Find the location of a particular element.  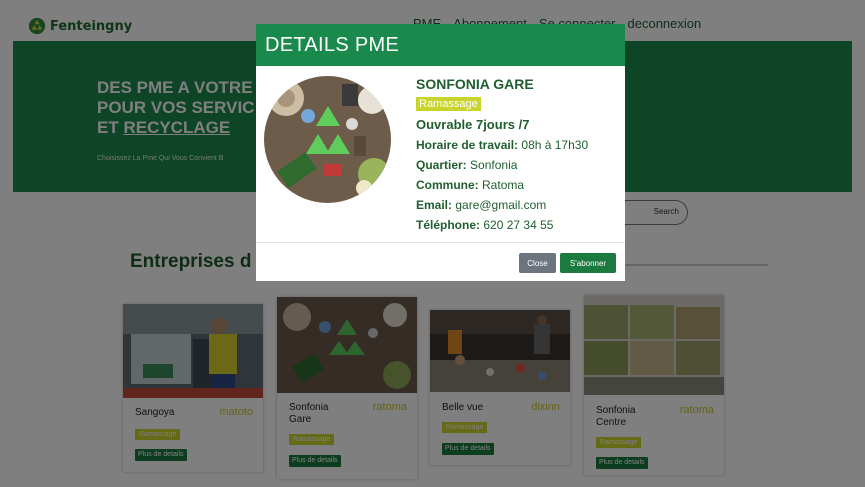

pme-name: SONFONIA GARE is located at coordinates (475, 84).